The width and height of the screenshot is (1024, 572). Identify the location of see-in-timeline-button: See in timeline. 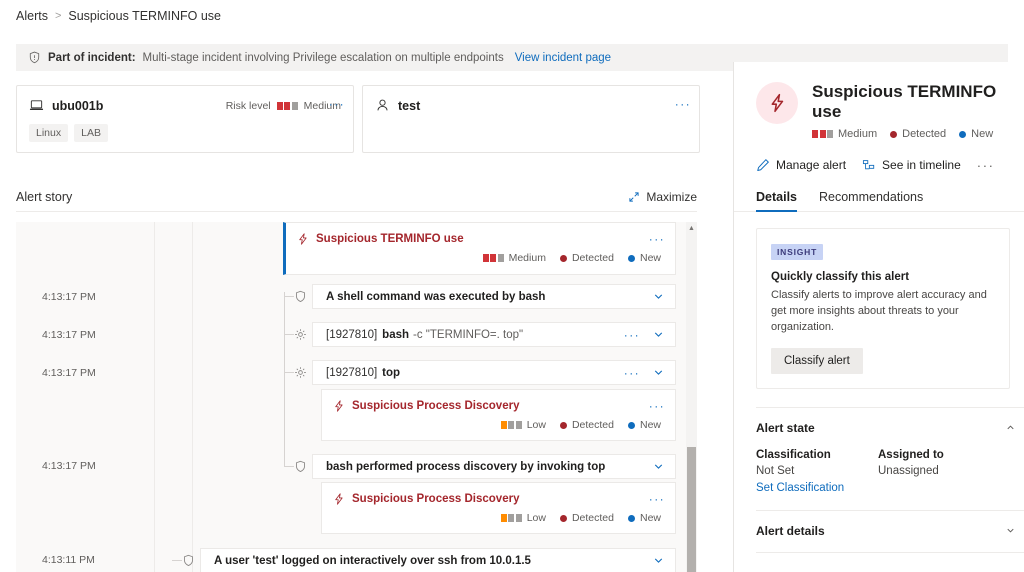
(911, 165).